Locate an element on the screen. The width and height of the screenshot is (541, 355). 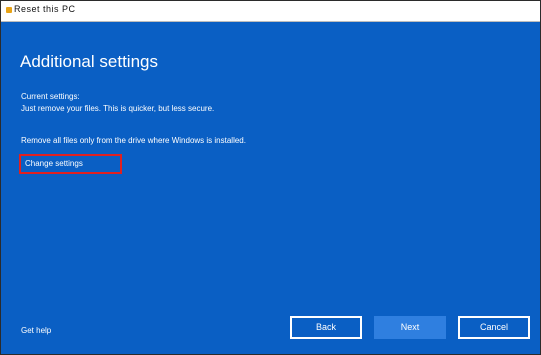
back-button: Back is located at coordinates (326, 327).